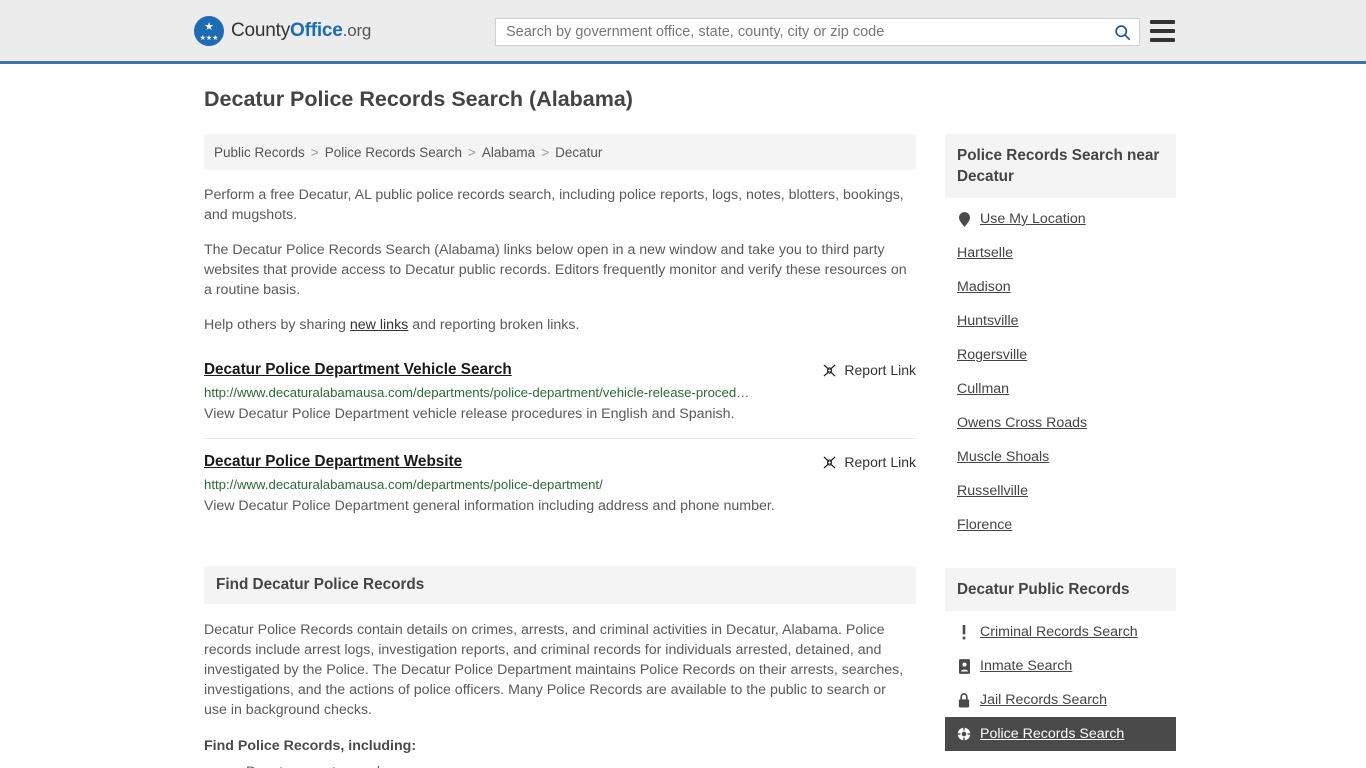 Image resolution: width=1366 pixels, height=768 pixels. Describe the element at coordinates (983, 389) in the screenshot. I see `sidebar-item-label: Cullman` at that location.